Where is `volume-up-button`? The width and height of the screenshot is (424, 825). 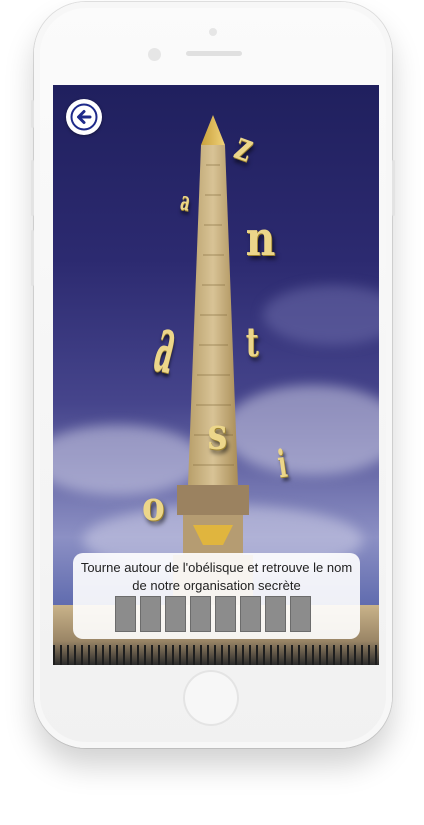
volume-up-button is located at coordinates (32, 188).